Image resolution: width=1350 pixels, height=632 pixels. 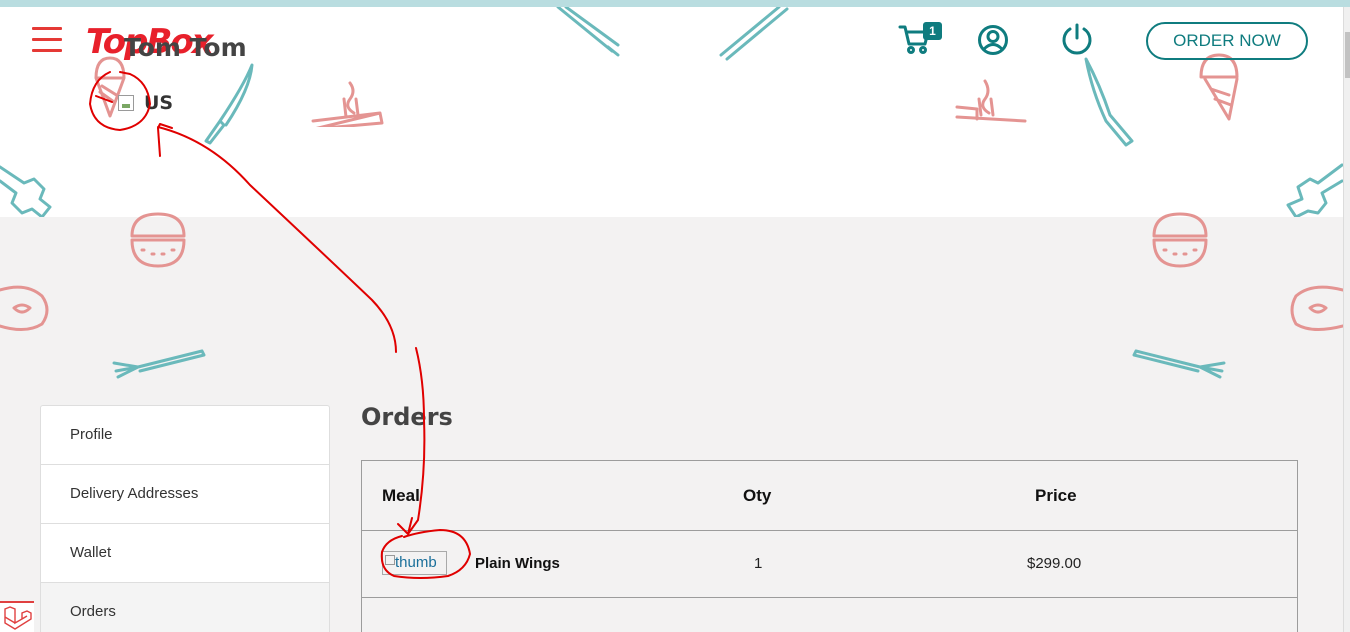 What do you see at coordinates (1227, 41) in the screenshot?
I see `order-now-button: ORDER NOW` at bounding box center [1227, 41].